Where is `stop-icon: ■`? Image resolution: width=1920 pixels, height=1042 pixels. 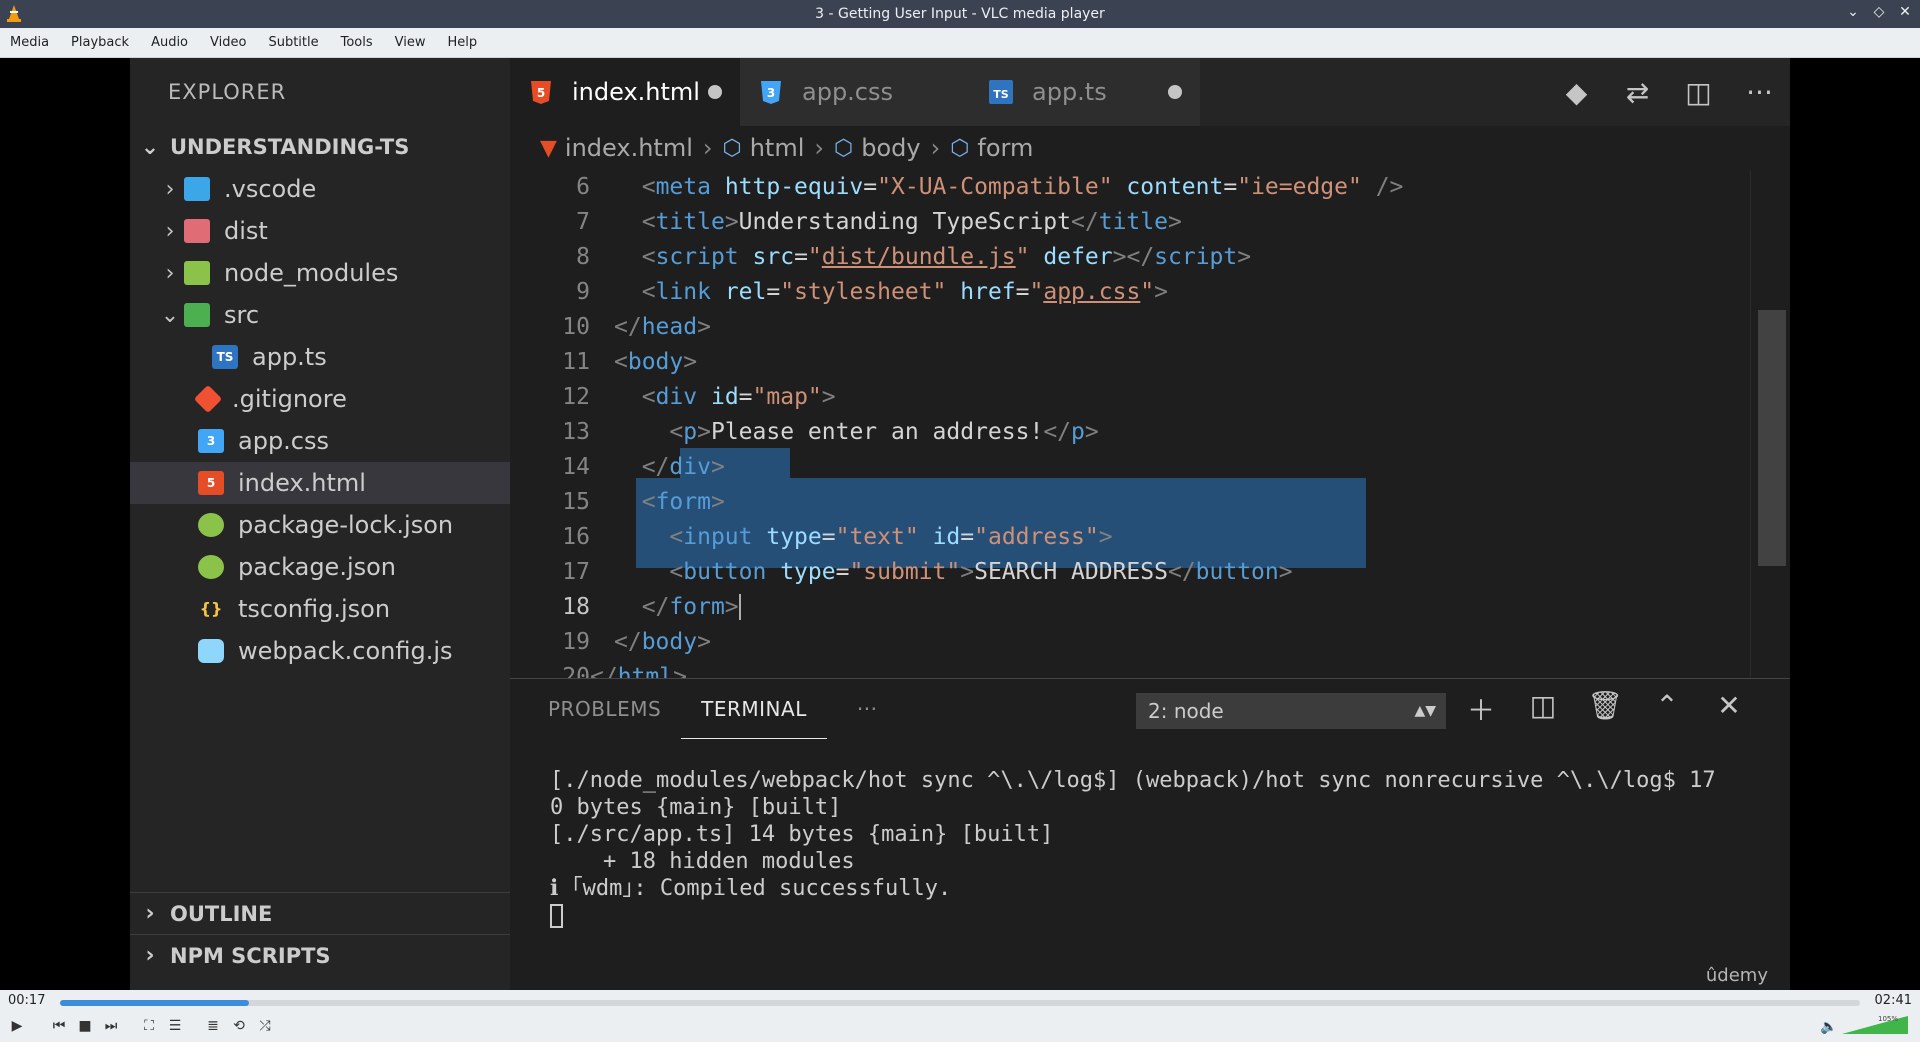
stop-icon: ■ is located at coordinates (85, 1026).